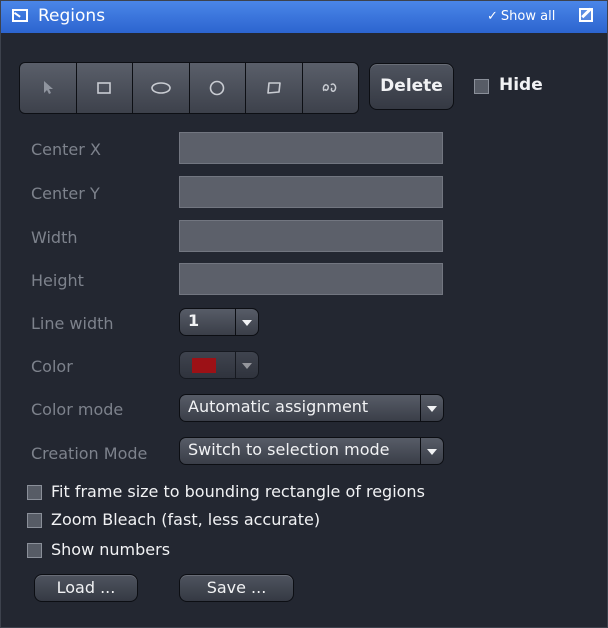 Image resolution: width=608 pixels, height=628 pixels. What do you see at coordinates (72, 323) in the screenshot?
I see `line-width-label: Line width` at bounding box center [72, 323].